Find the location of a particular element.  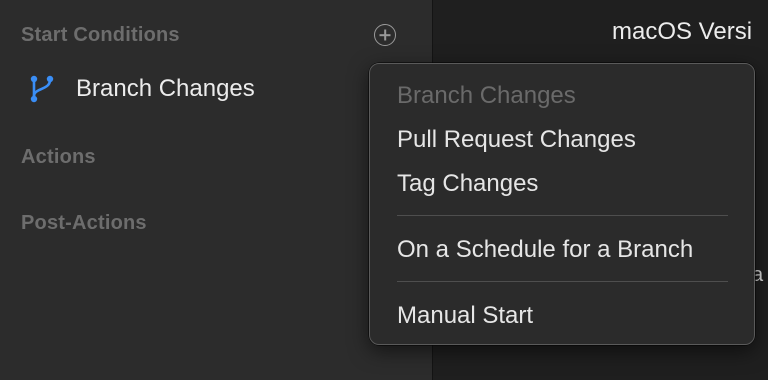

menu-item-tag-changes: Tag Changes is located at coordinates (467, 184).